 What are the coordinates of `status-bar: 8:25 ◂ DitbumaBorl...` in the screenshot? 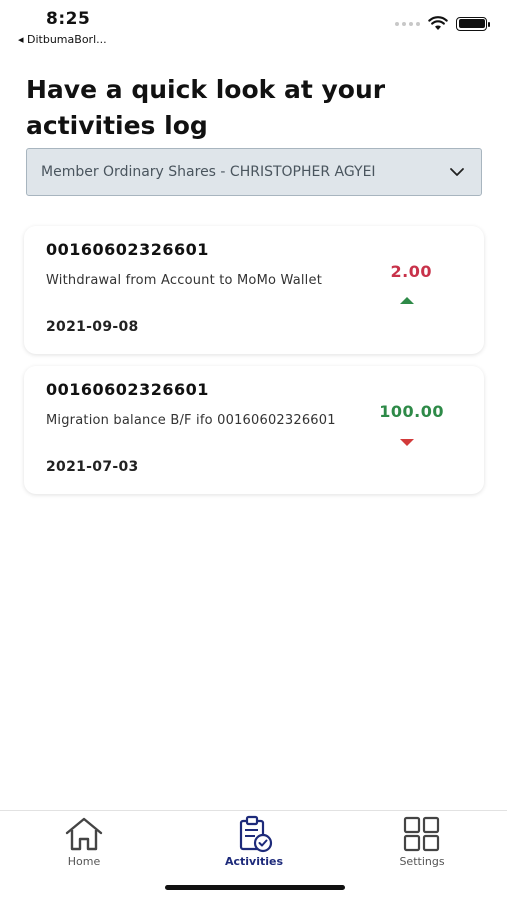 It's located at (253, 25).